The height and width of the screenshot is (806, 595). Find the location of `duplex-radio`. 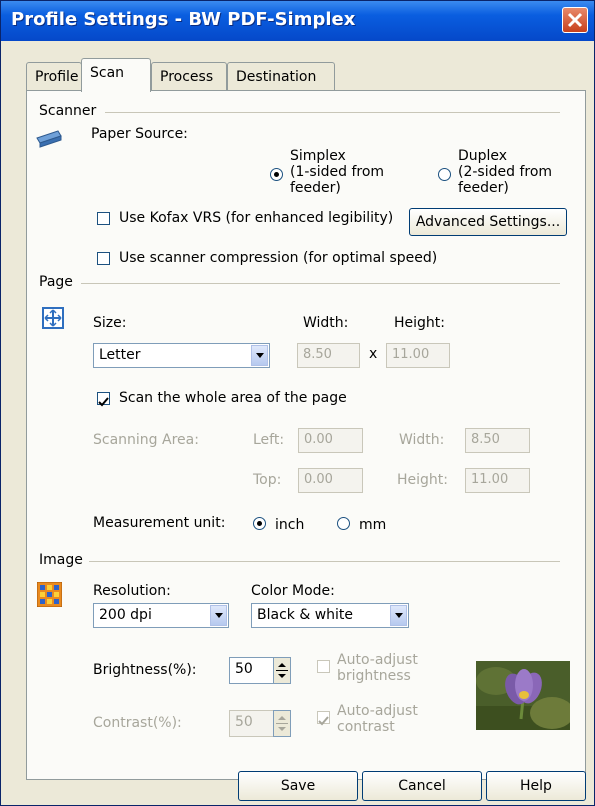

duplex-radio is located at coordinates (444, 174).